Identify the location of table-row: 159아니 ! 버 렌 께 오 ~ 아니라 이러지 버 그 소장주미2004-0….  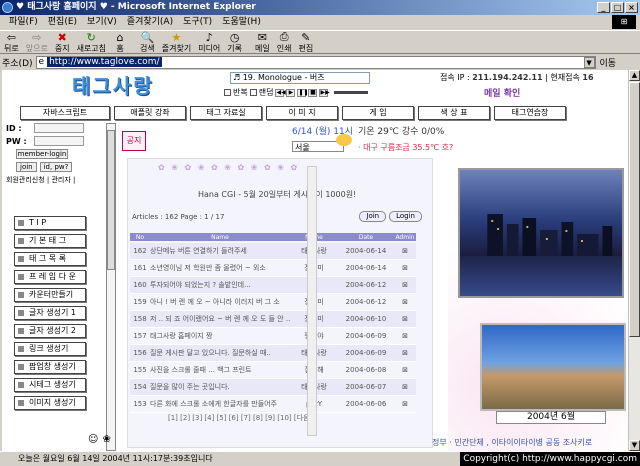
(273, 302).